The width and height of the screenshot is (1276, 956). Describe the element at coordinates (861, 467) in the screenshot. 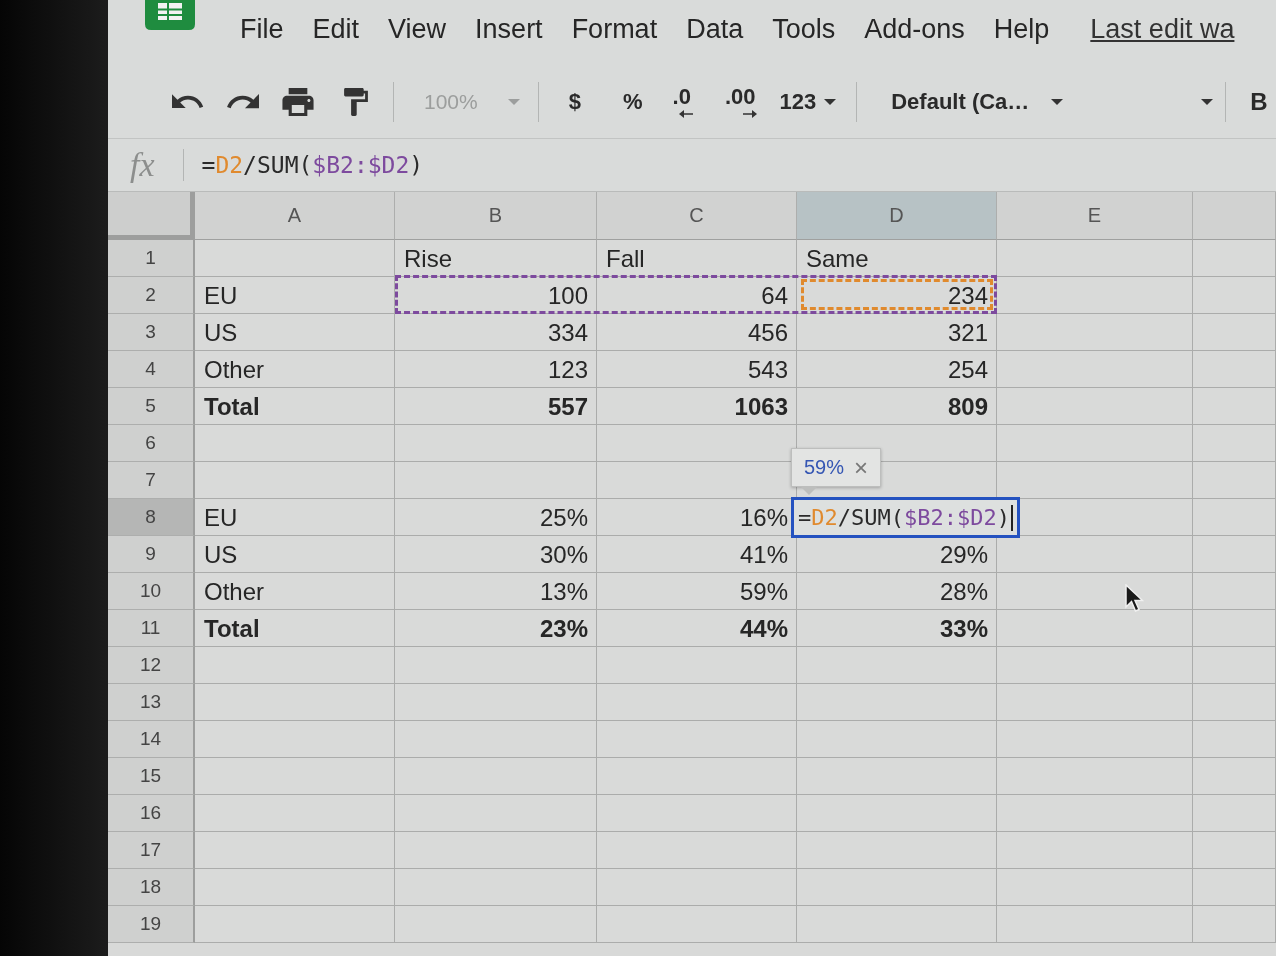

I see `close-button: ×` at that location.